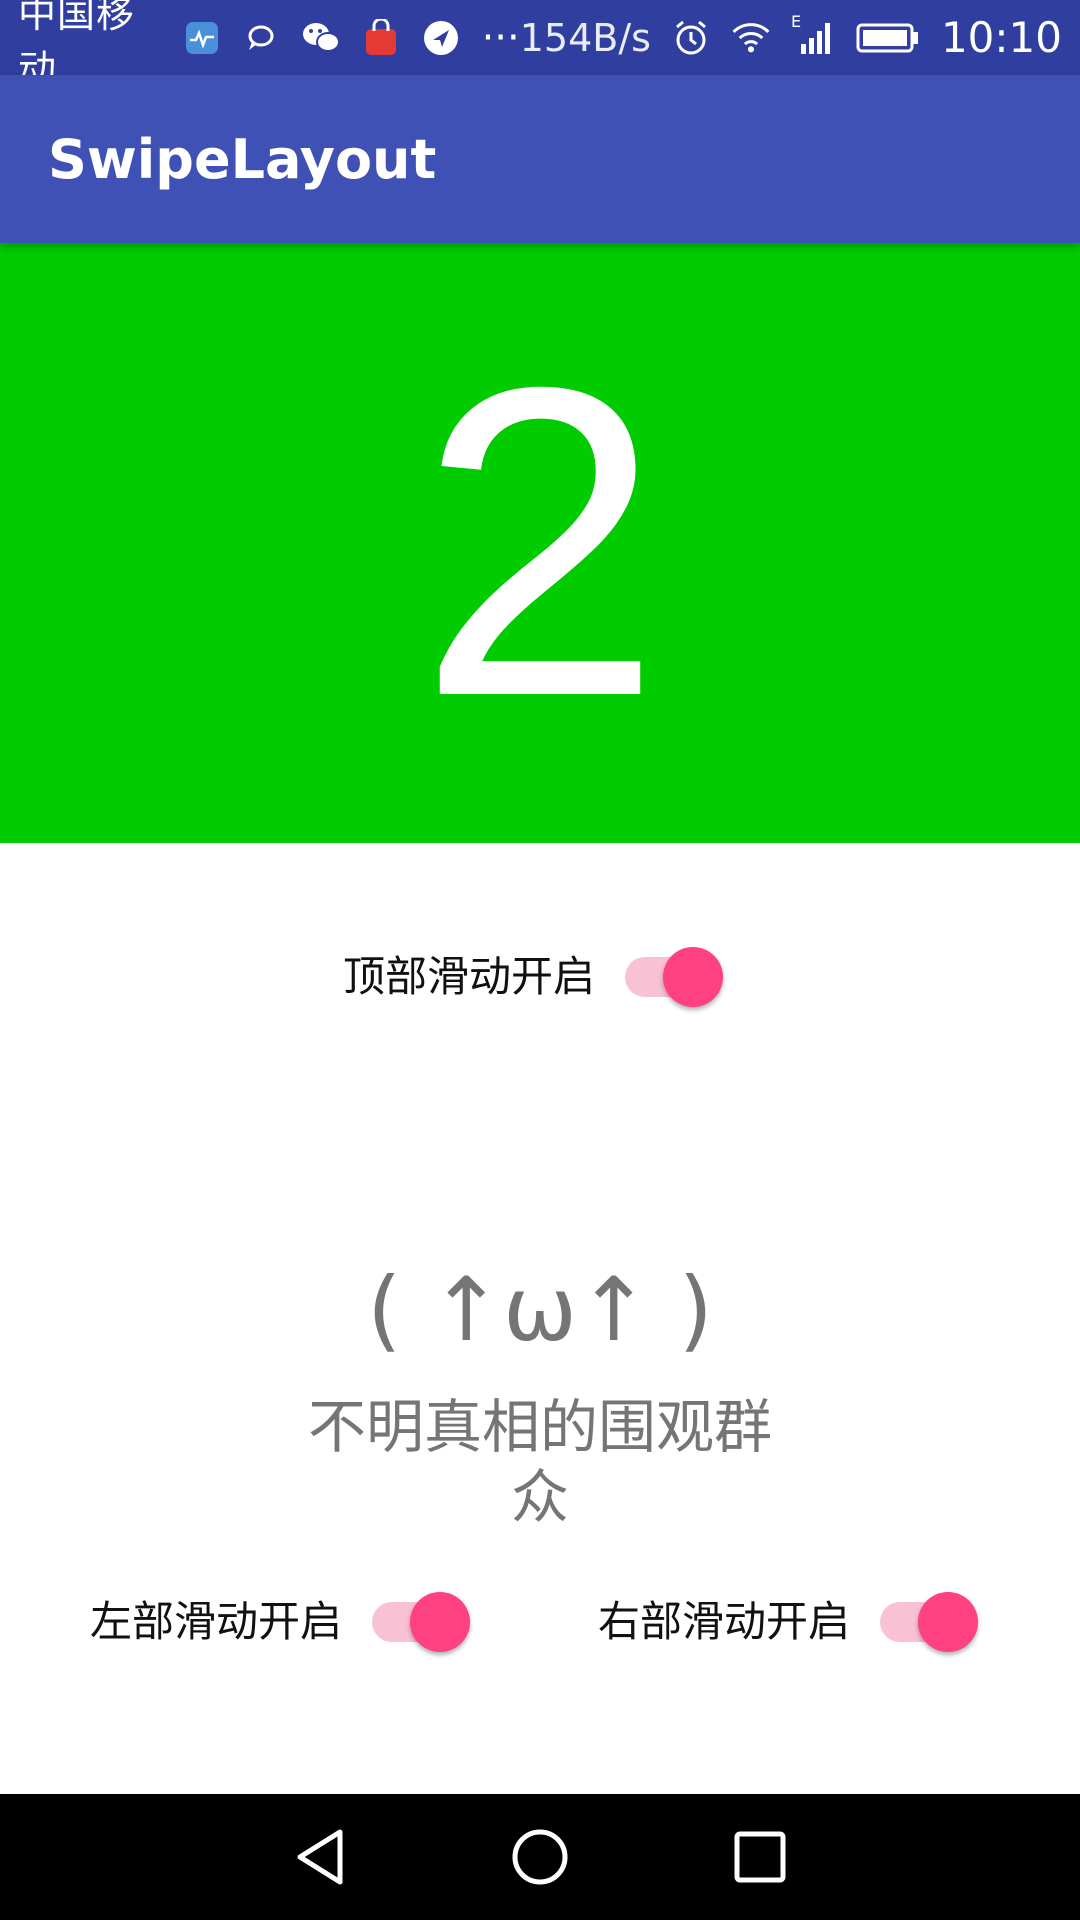 This screenshot has width=1080, height=1920. What do you see at coordinates (585, 37) in the screenshot?
I see `net-speed-label: 154B/s` at bounding box center [585, 37].